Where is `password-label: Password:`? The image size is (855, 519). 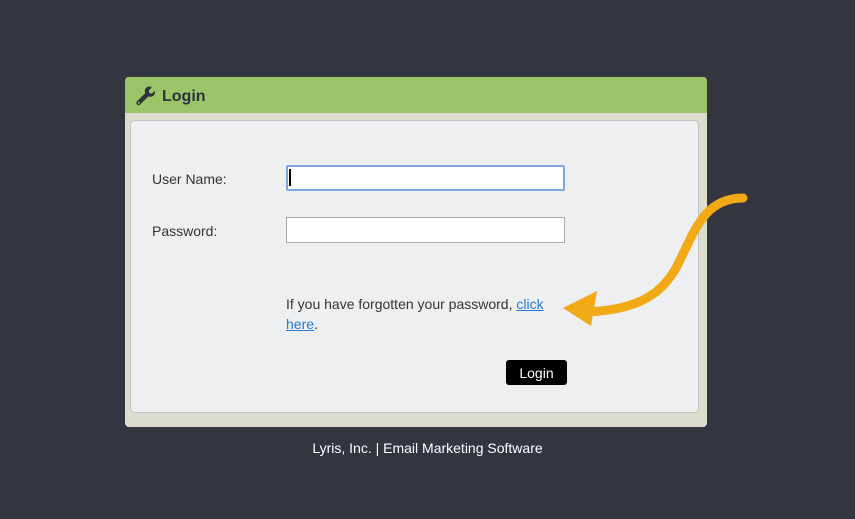 password-label: Password: is located at coordinates (185, 231).